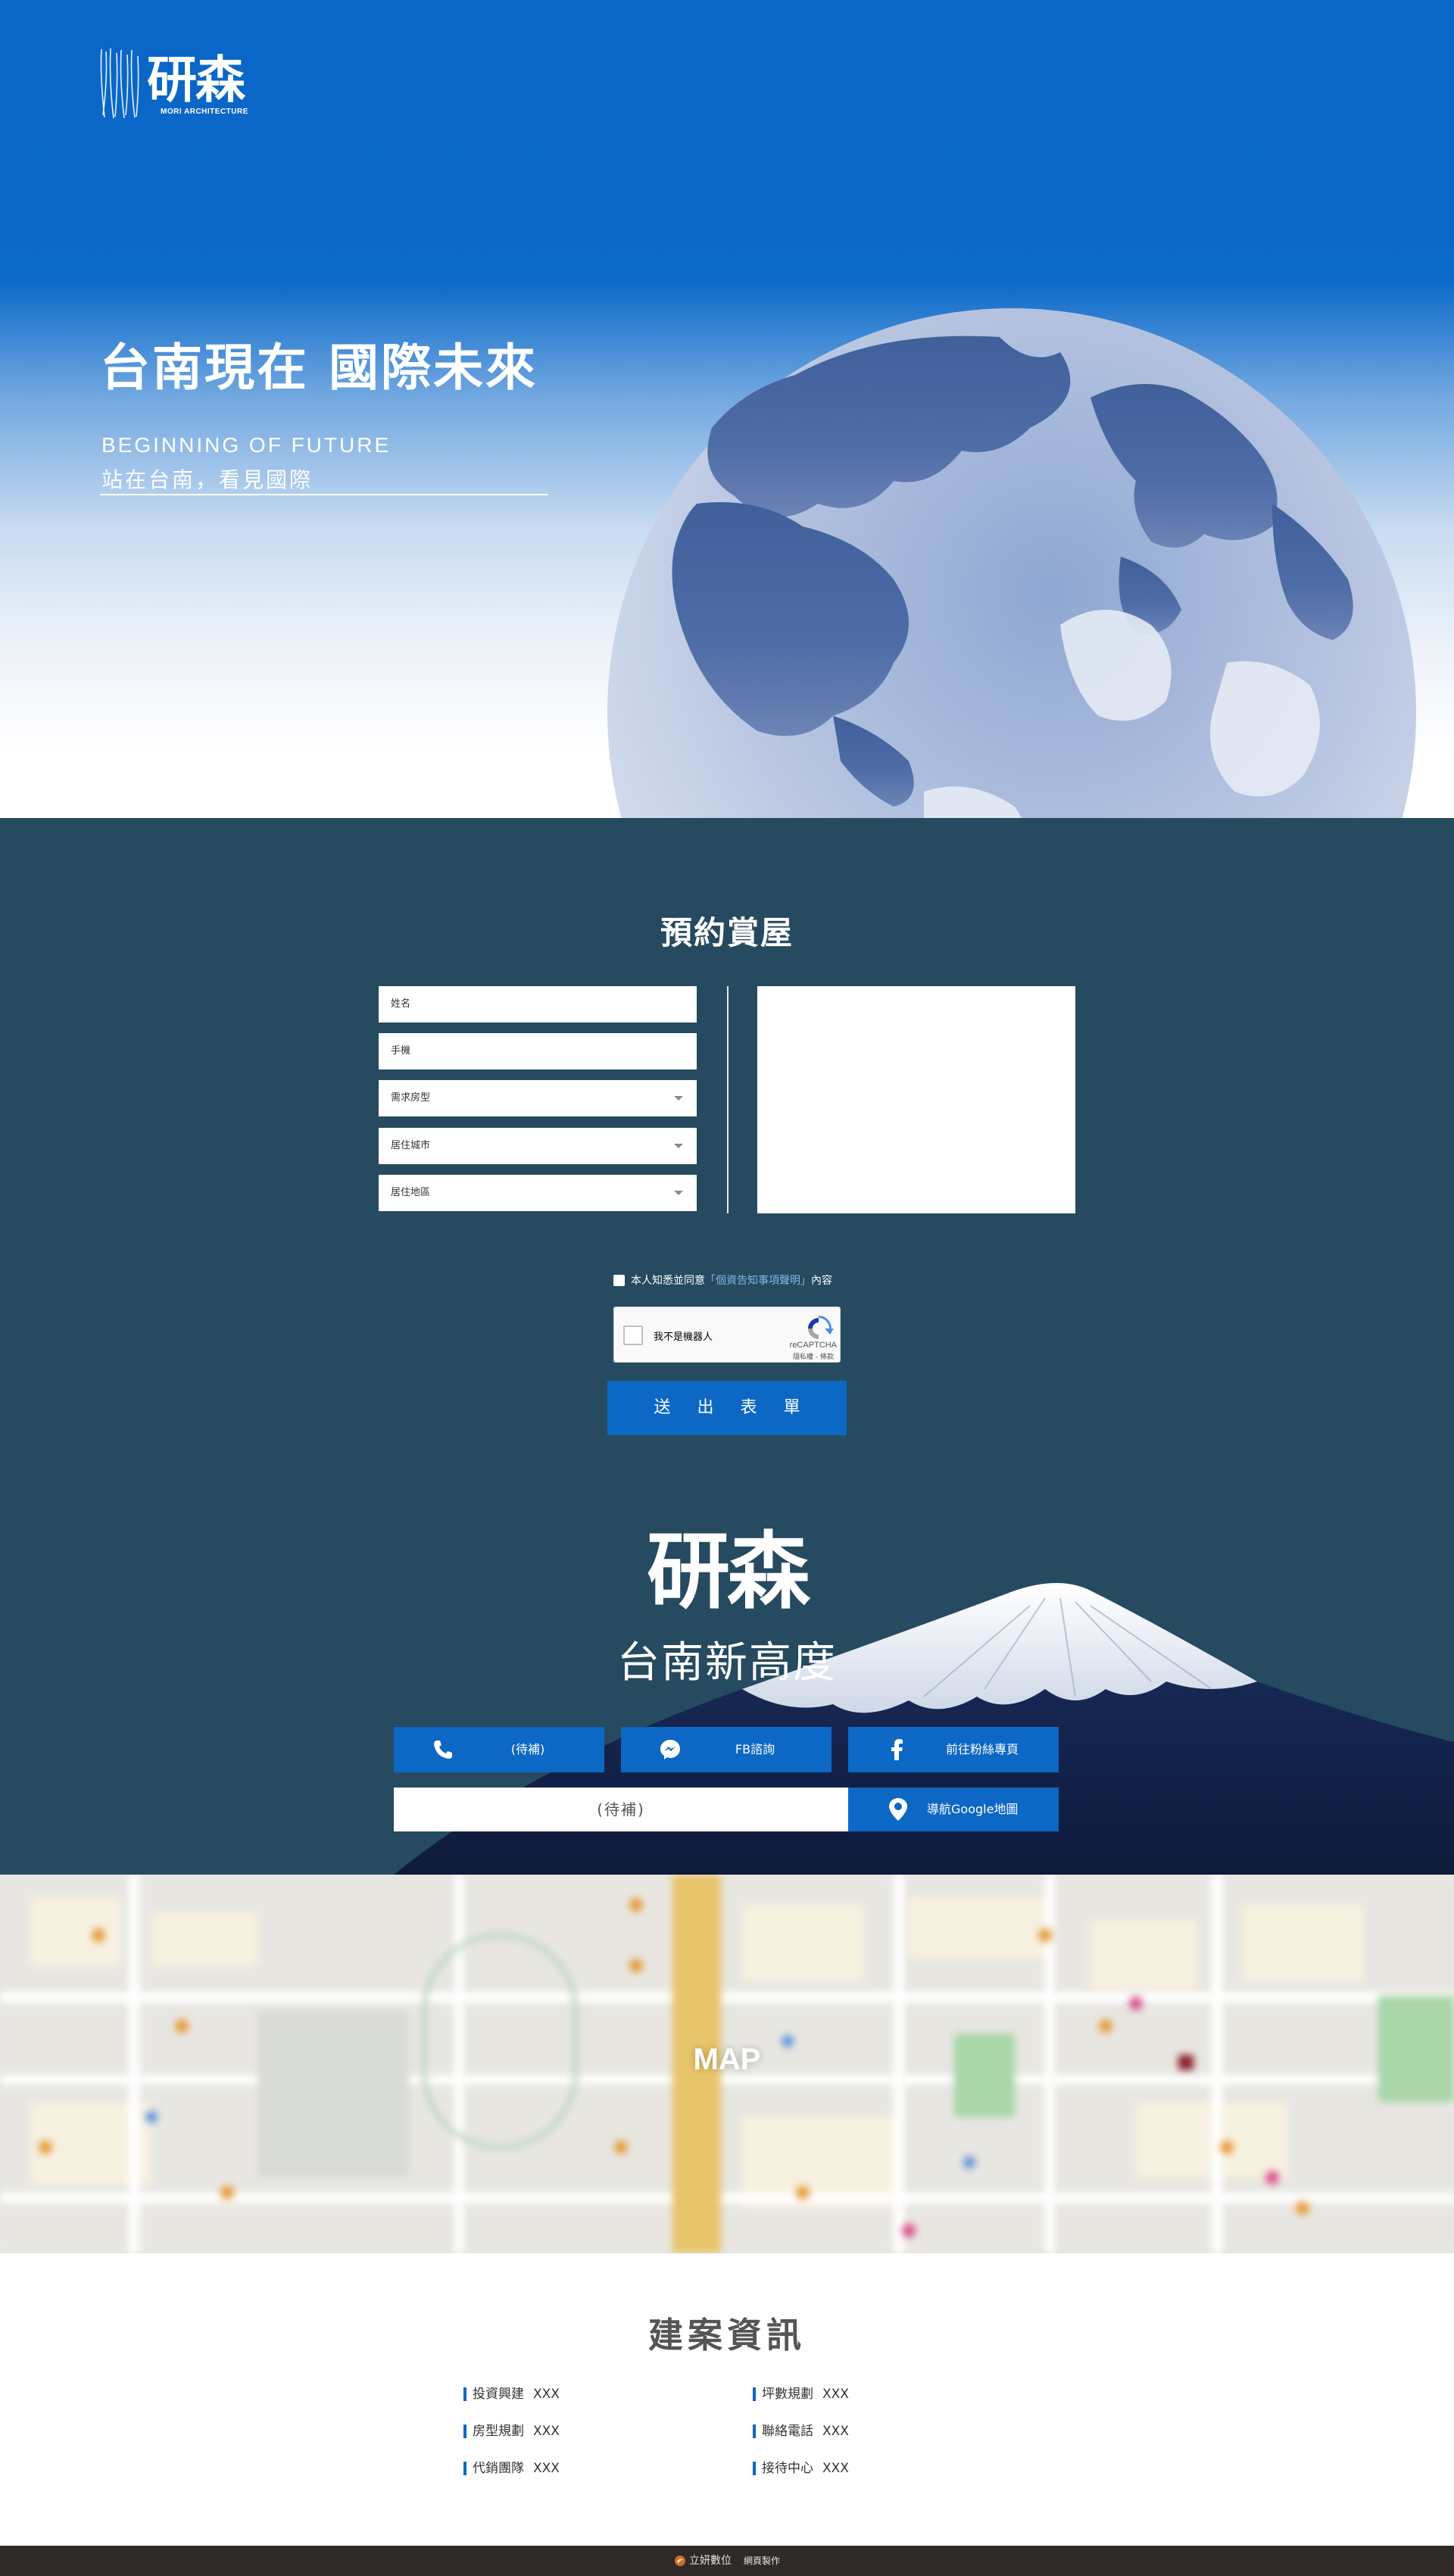  I want to click on footer-credit: 立妍數位 網頁製作, so click(727, 2561).